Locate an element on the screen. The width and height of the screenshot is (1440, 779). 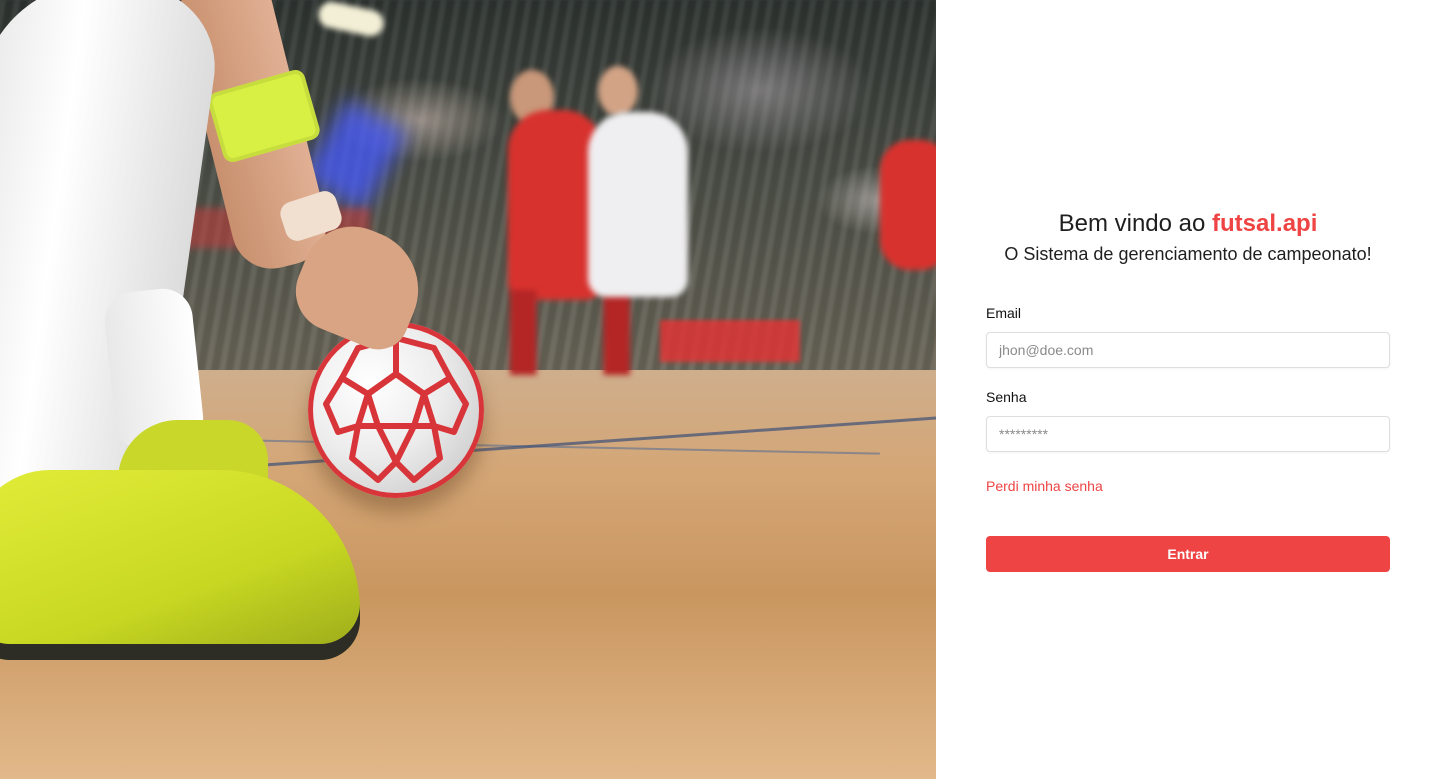
email-label: Email is located at coordinates (1004, 313).